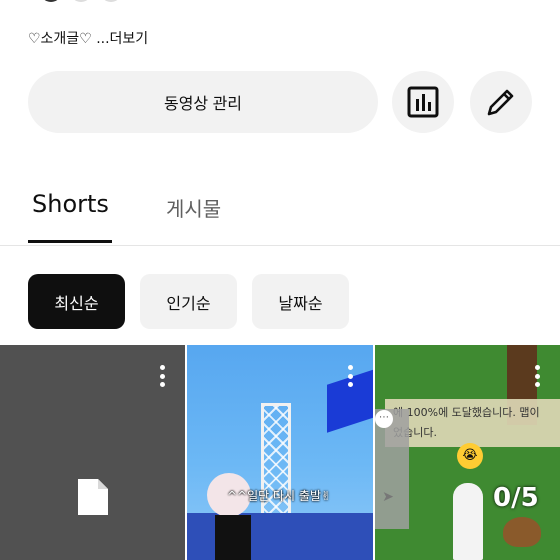  I want to click on game-score: 0/5, so click(516, 498).